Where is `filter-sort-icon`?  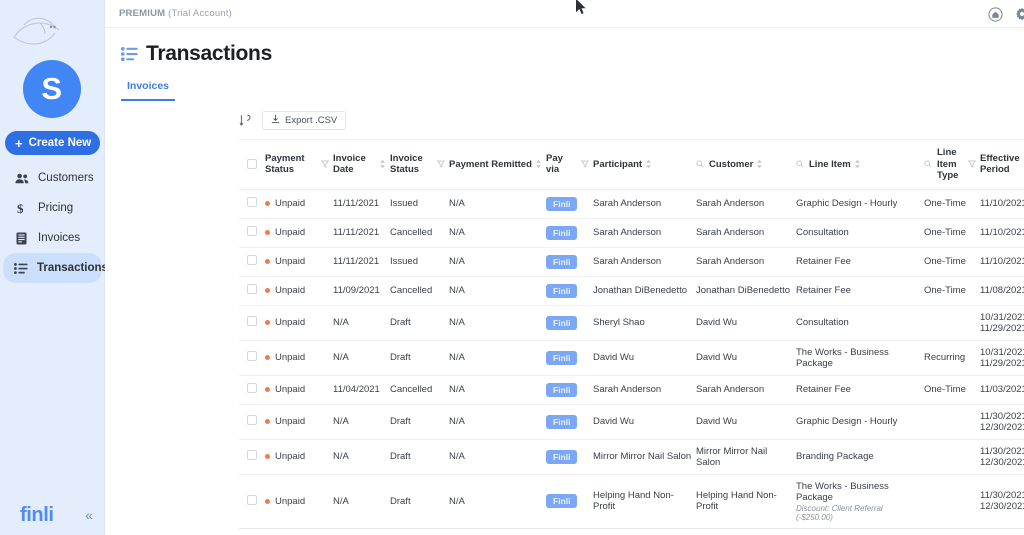 filter-sort-icon is located at coordinates (245, 121).